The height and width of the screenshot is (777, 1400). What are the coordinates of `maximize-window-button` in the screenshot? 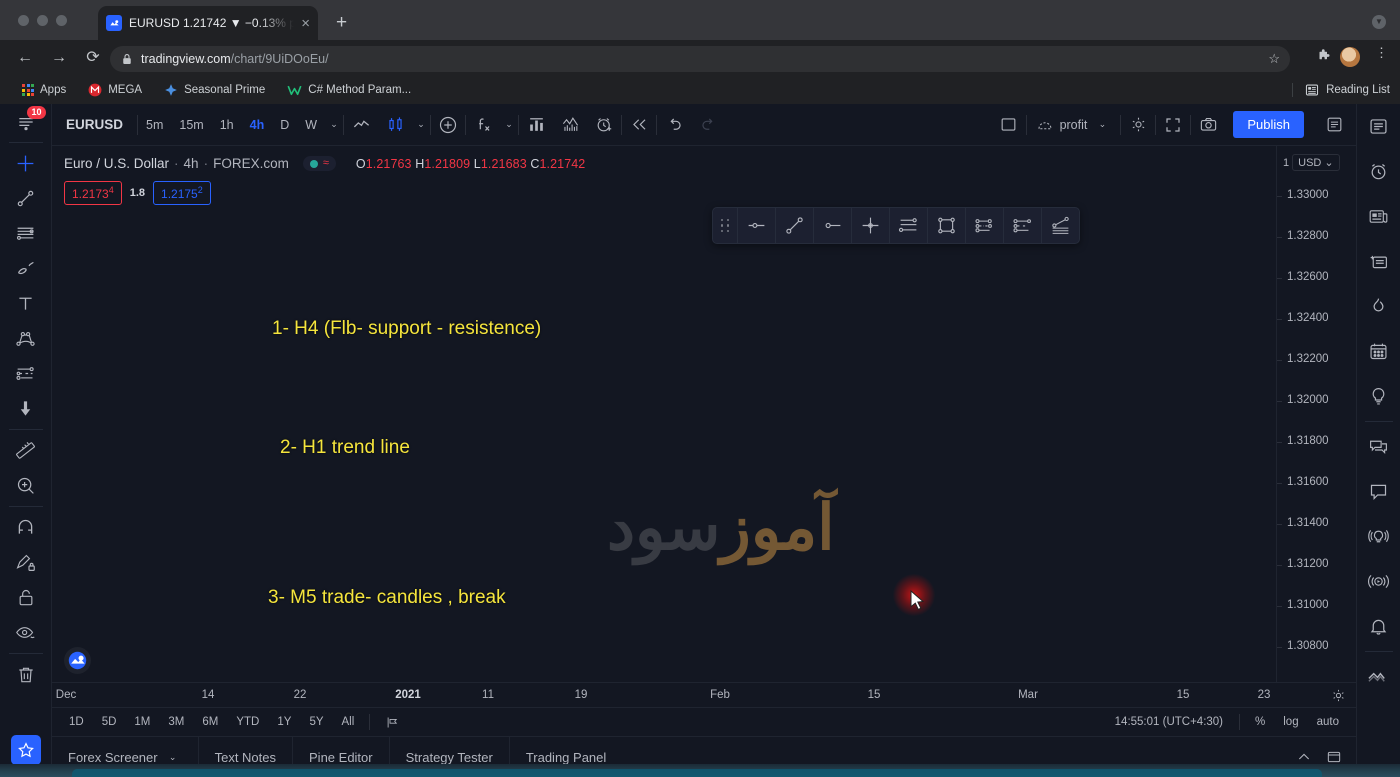 It's located at (61, 20).